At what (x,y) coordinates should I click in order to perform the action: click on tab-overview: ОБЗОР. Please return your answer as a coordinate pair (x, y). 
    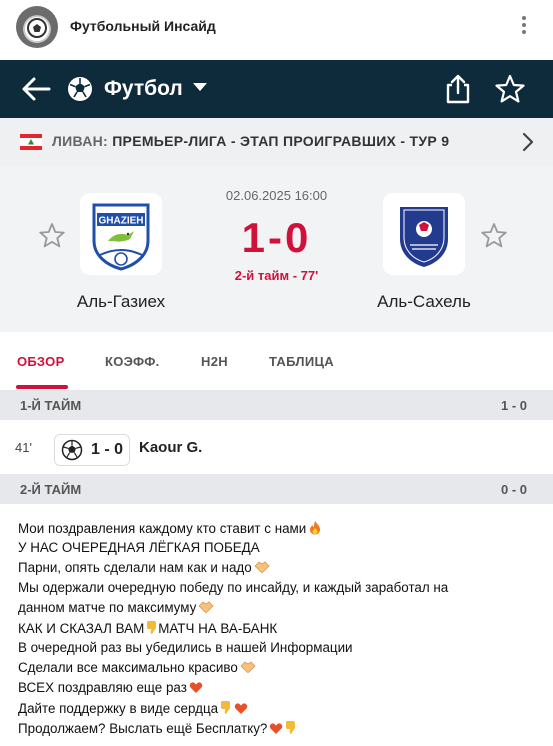
    Looking at the image, I should click on (41, 361).